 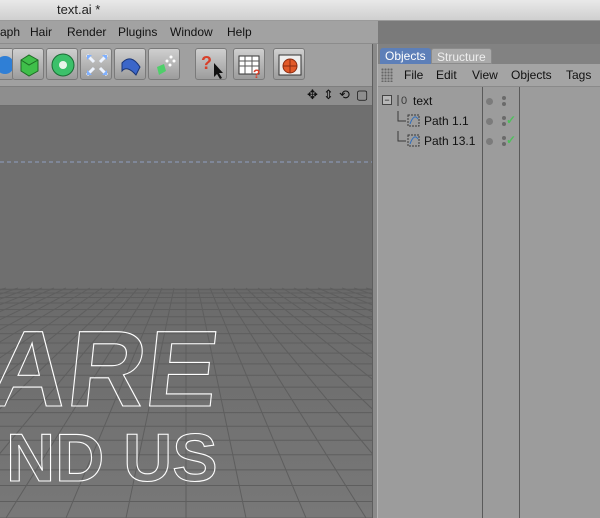 I want to click on collapse-toggle-icon: −, so click(x=387, y=100).